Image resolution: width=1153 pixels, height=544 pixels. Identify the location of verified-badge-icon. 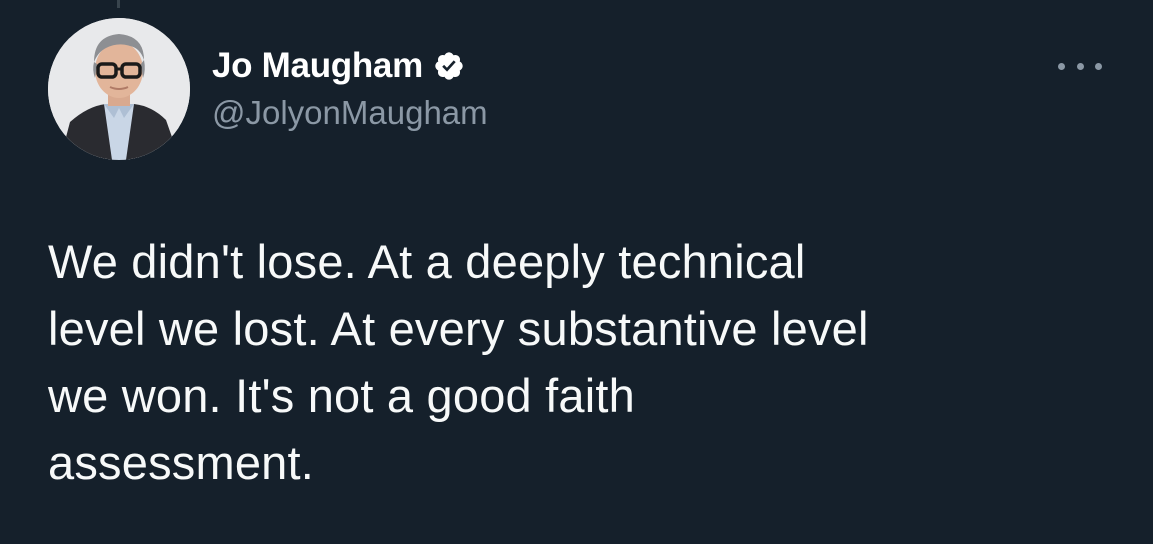
(449, 66).